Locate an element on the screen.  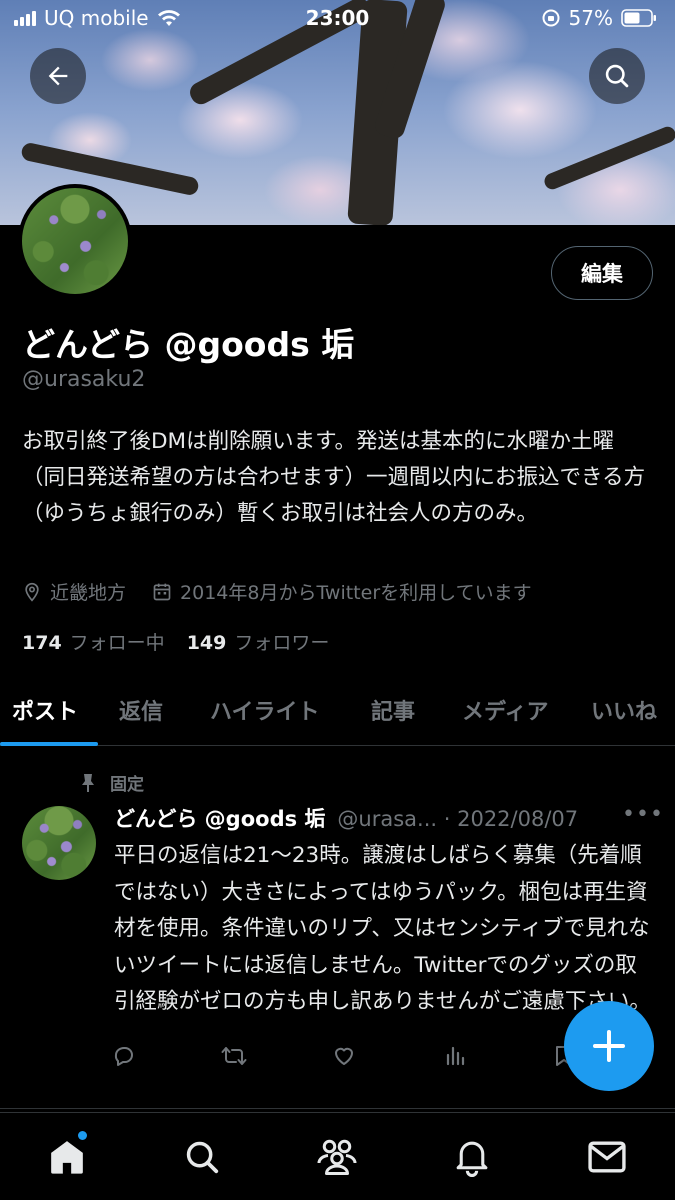
communities-icon is located at coordinates (337, 1157).